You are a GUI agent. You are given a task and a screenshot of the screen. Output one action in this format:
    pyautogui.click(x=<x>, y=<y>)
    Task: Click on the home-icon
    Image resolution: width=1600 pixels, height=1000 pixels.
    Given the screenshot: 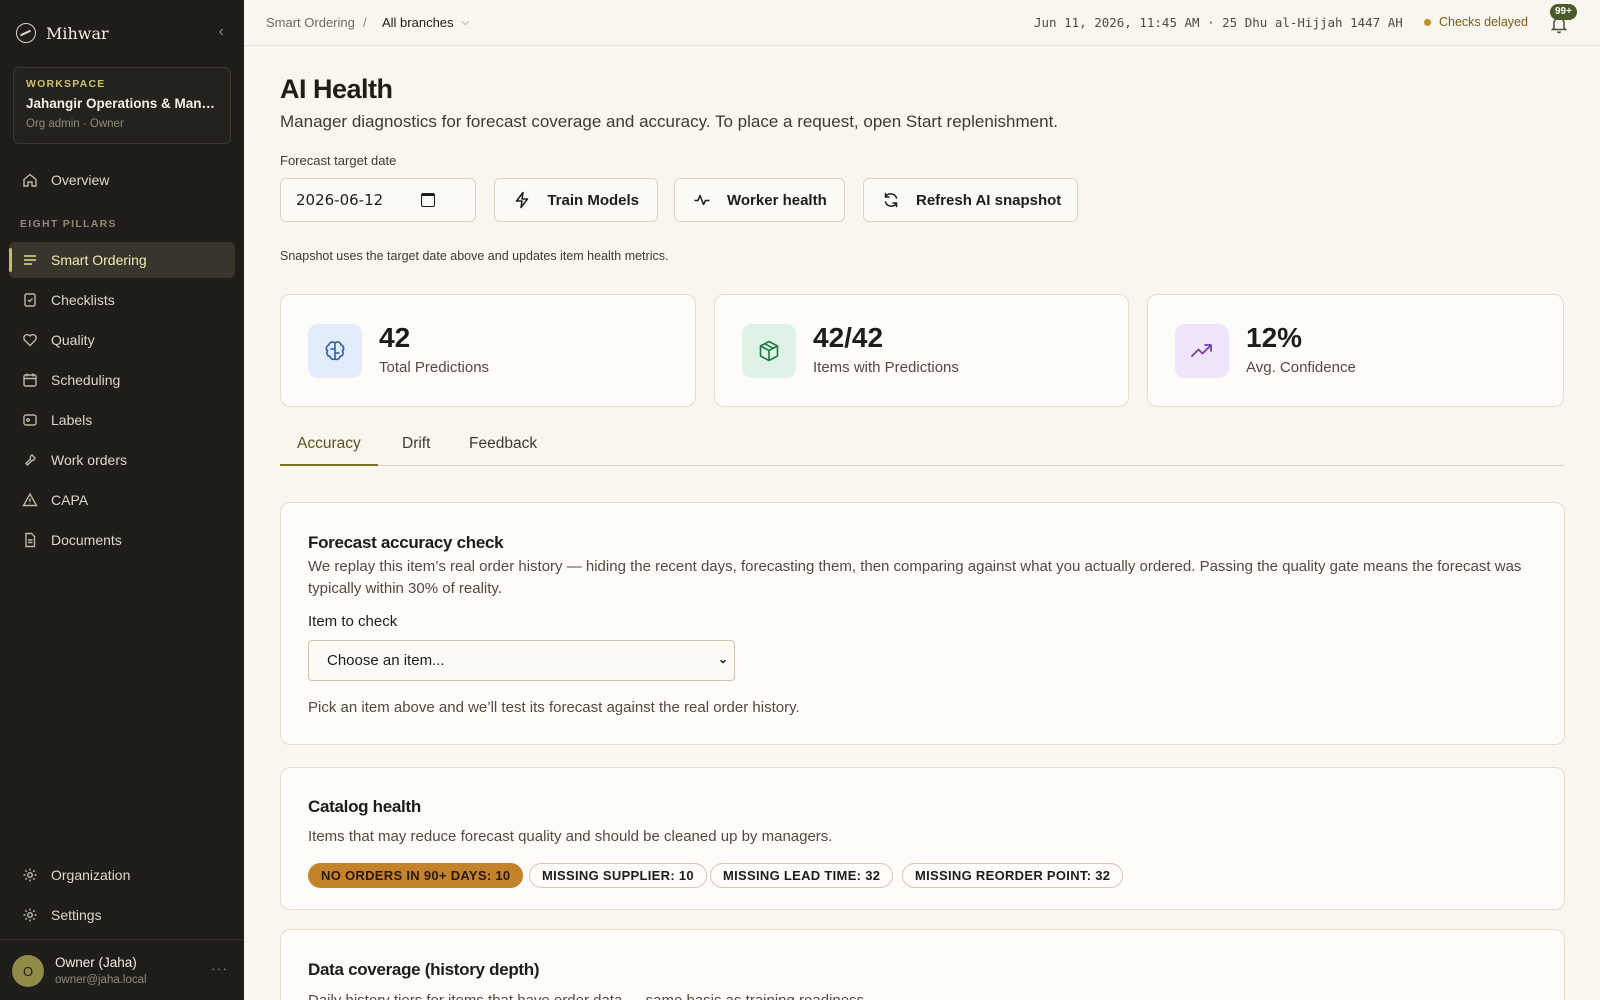 What is the action you would take?
    pyautogui.click(x=30, y=180)
    